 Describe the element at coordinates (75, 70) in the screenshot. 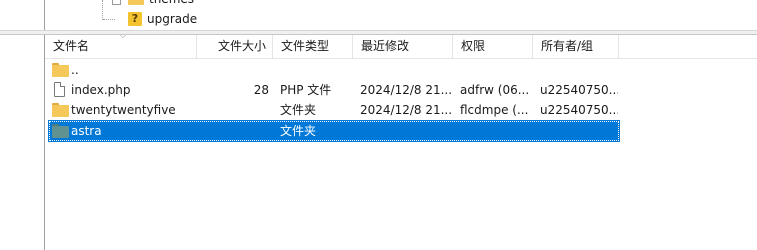

I see `file-name: ..` at that location.